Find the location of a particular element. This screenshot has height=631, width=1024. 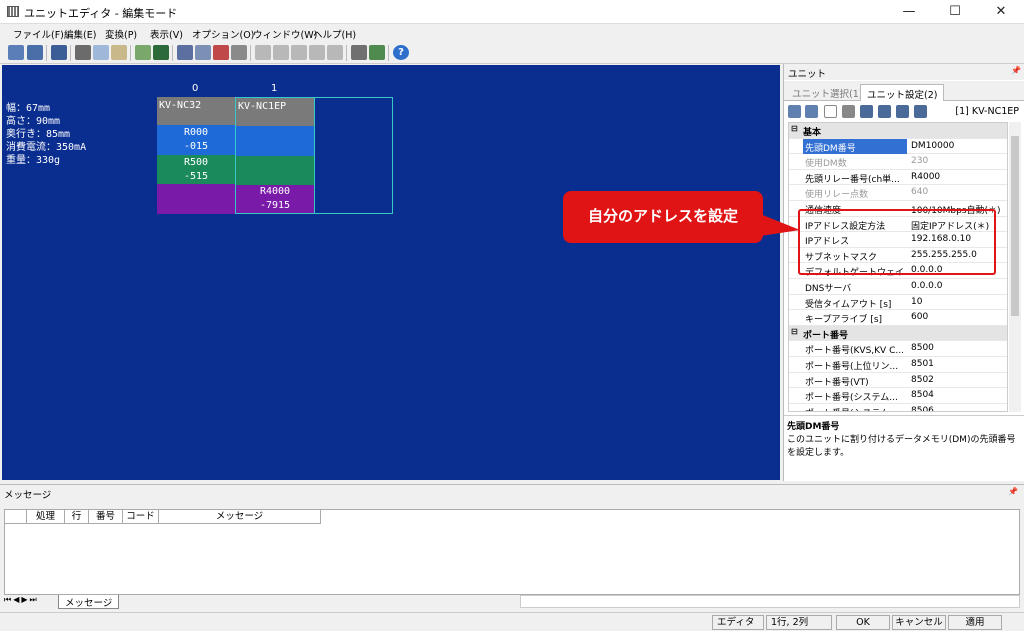

tab-unit-settings: ユニット設定(2) is located at coordinates (902, 92).